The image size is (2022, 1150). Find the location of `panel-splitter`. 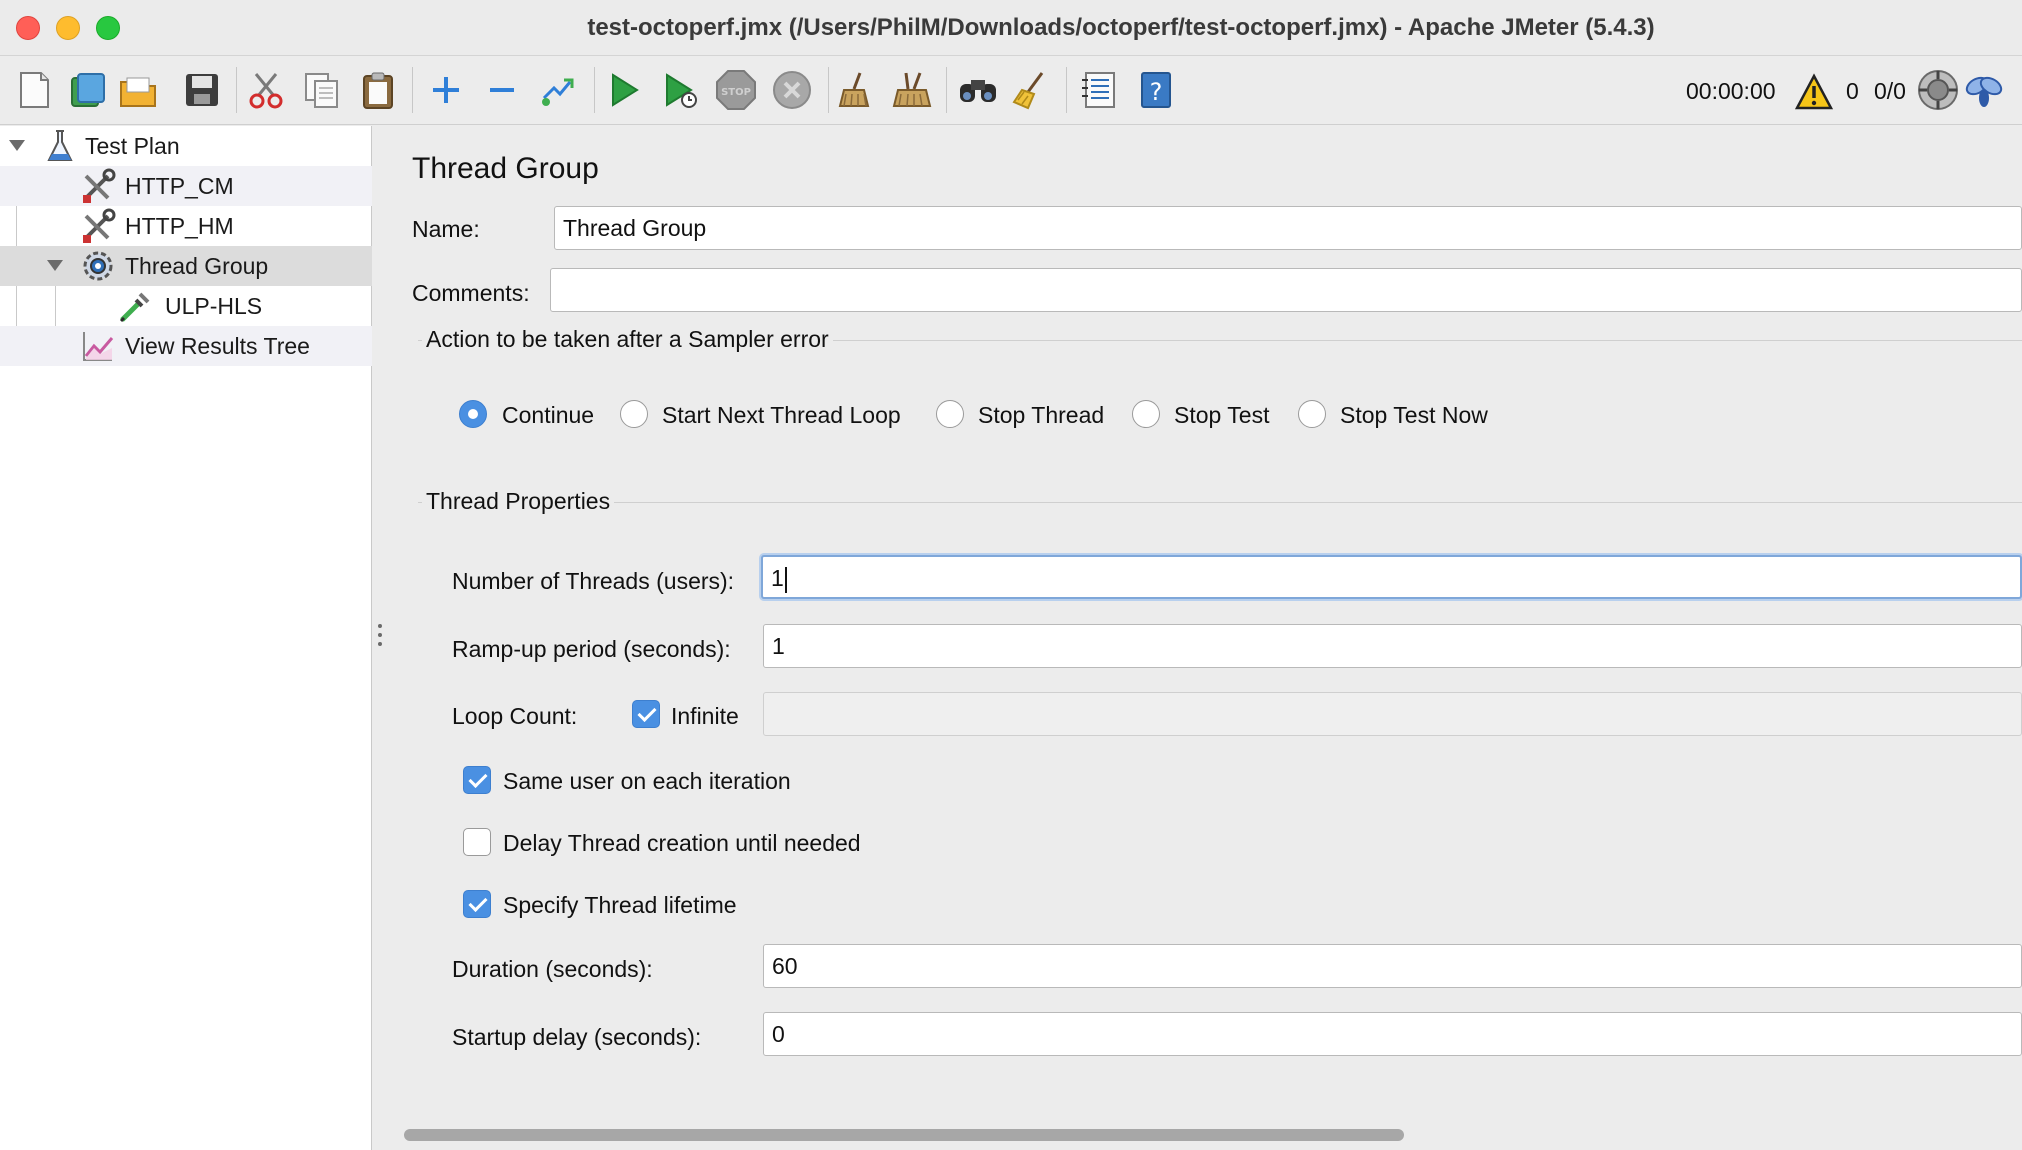

panel-splitter is located at coordinates (380, 638).